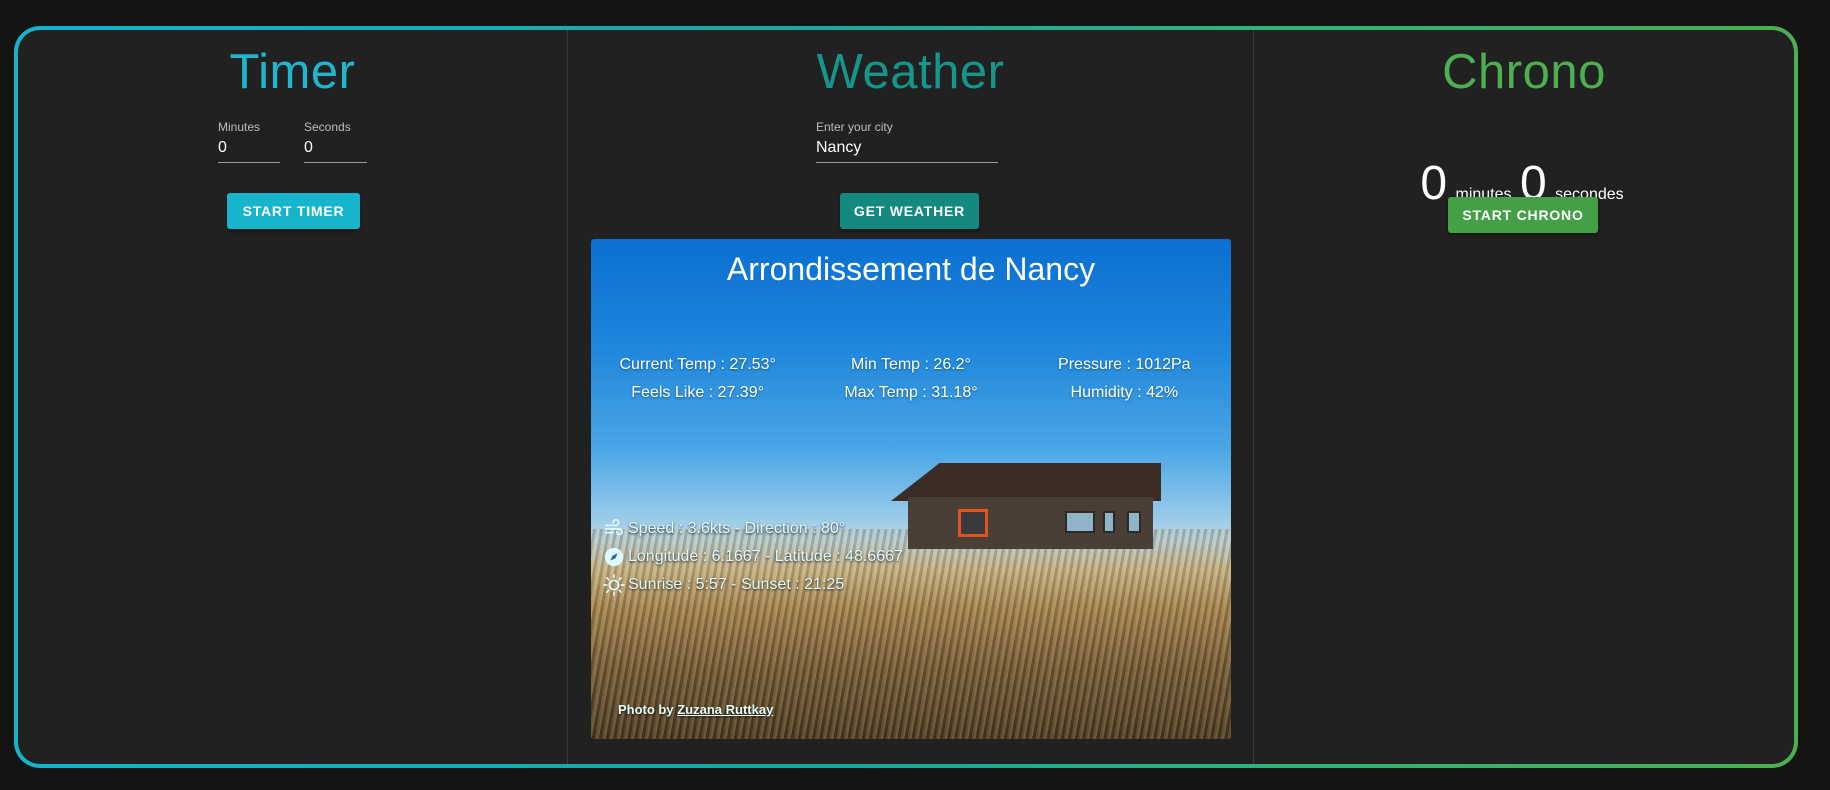 The width and height of the screenshot is (1830, 790). I want to click on max-temp: Max Temp : 31.18°, so click(911, 392).